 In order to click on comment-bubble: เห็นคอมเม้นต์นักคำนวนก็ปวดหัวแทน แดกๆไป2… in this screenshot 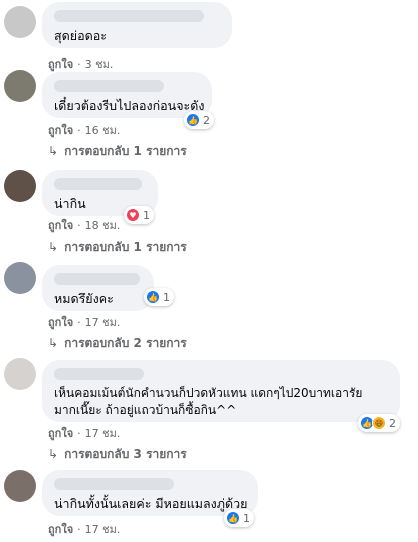, I will do `click(221, 391)`.